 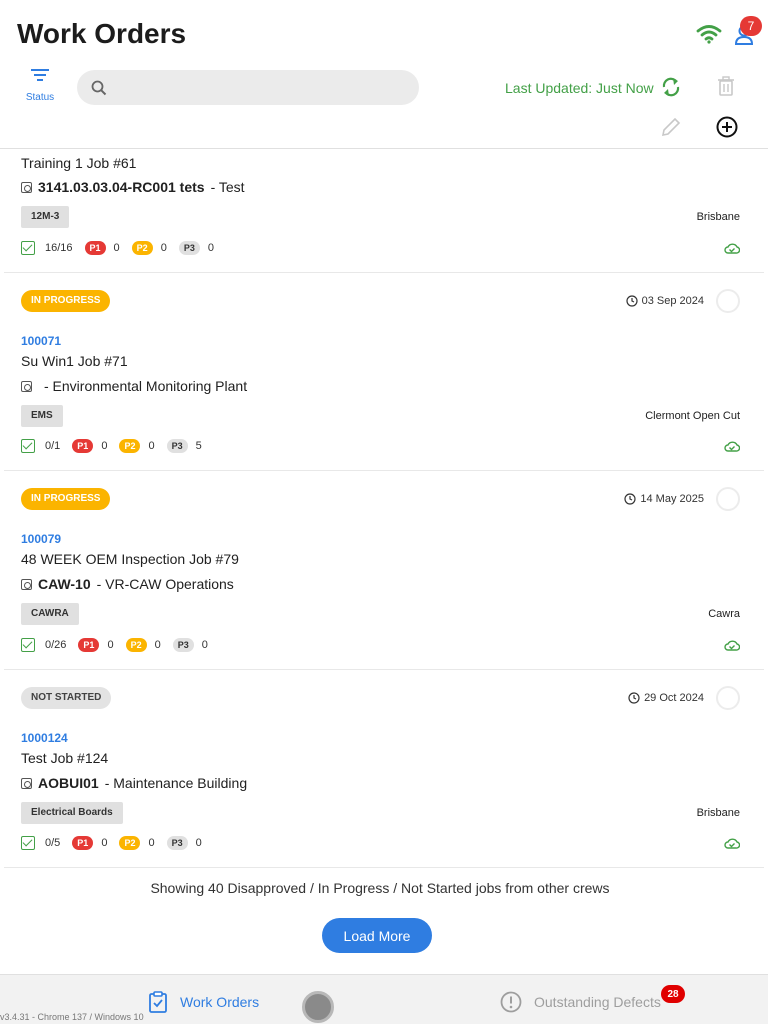 What do you see at coordinates (64, 584) in the screenshot?
I see `asset-code: CAW-10` at bounding box center [64, 584].